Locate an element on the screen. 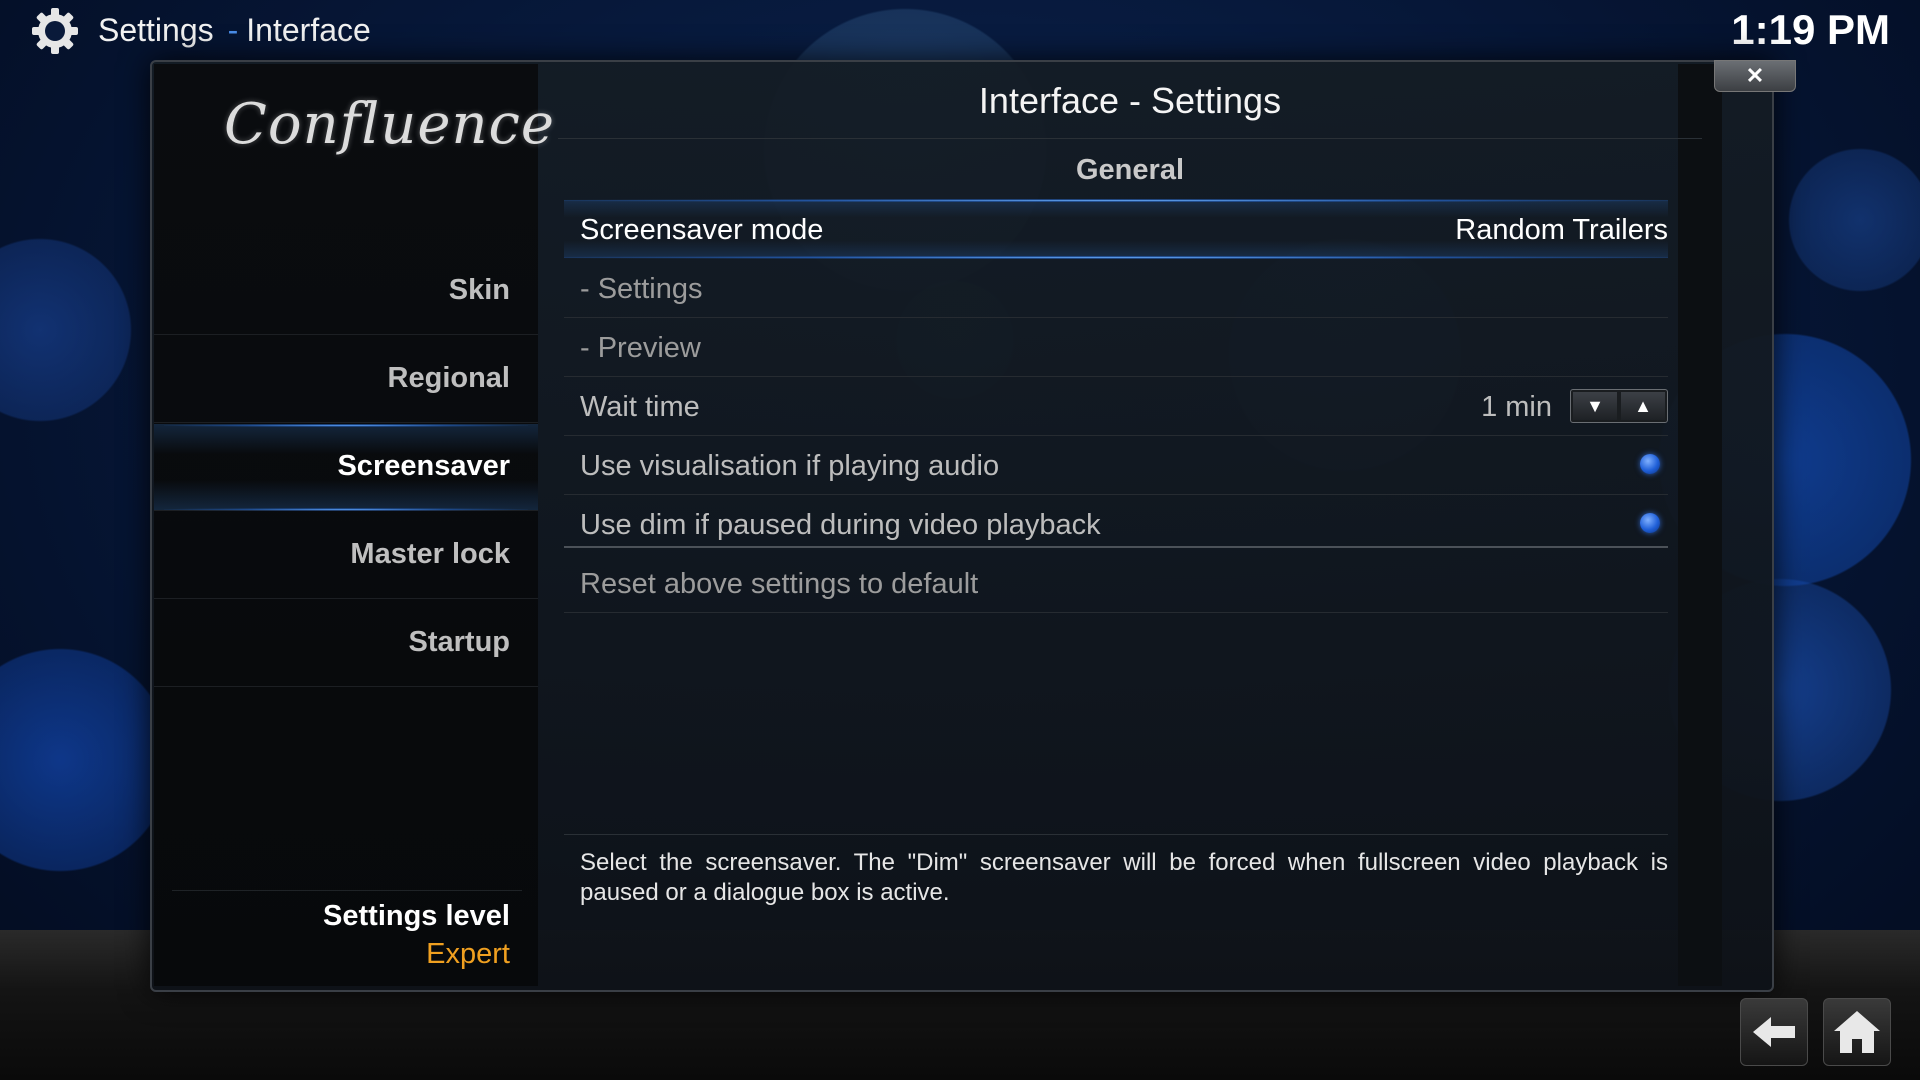 This screenshot has height=1080, width=1920. close-icon: ✕ is located at coordinates (1755, 75).